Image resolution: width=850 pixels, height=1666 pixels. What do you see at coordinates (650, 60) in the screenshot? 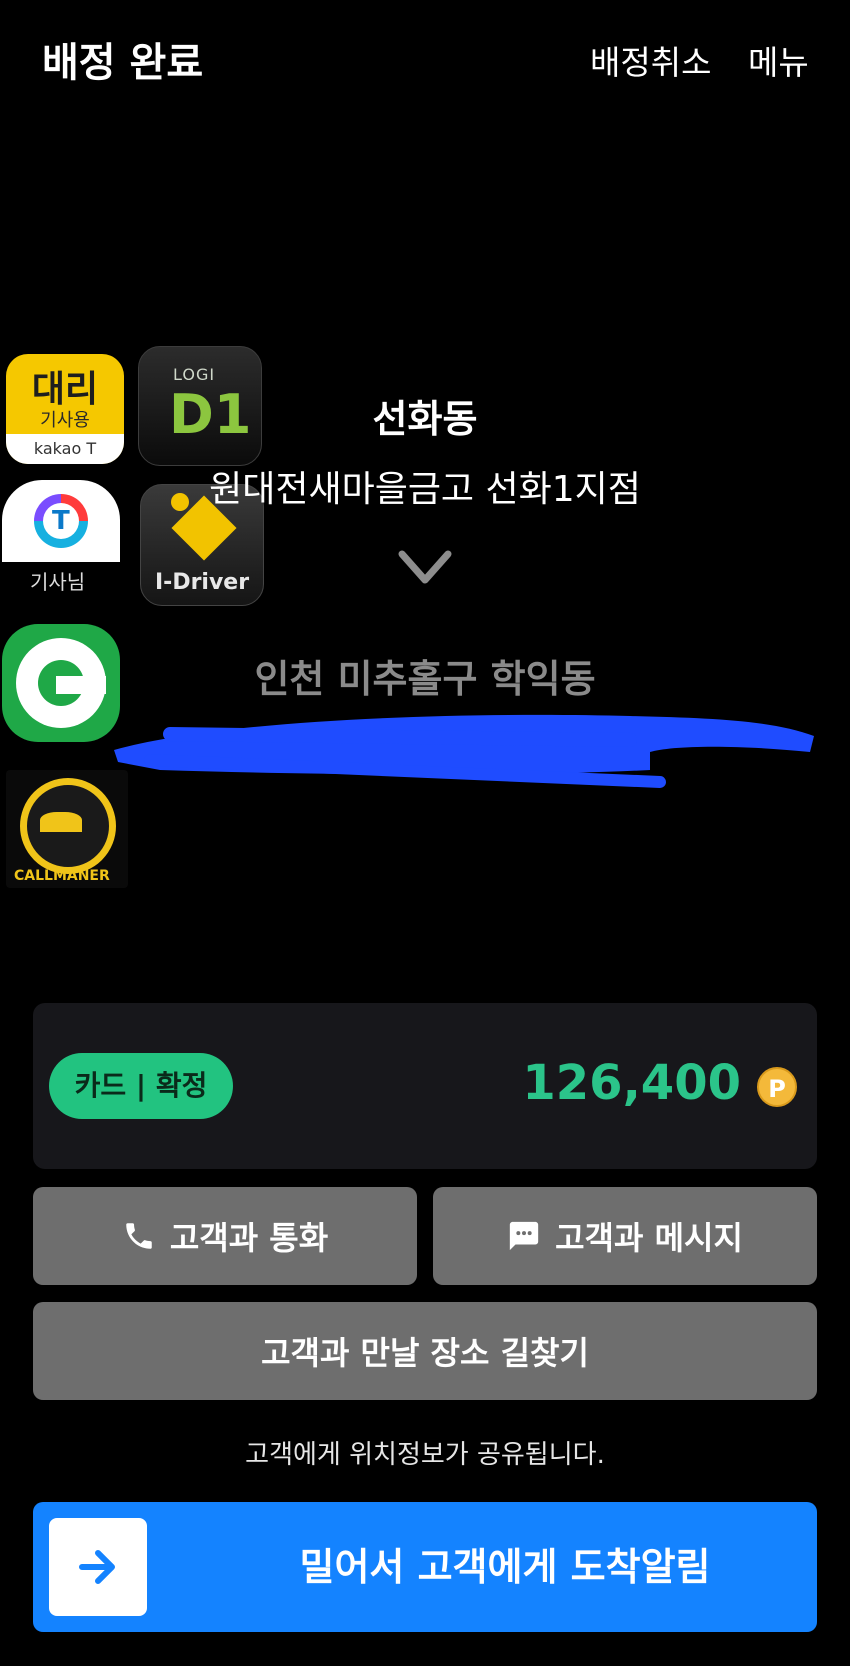
I see `cancel-assignment-button: 배정취소` at bounding box center [650, 60].